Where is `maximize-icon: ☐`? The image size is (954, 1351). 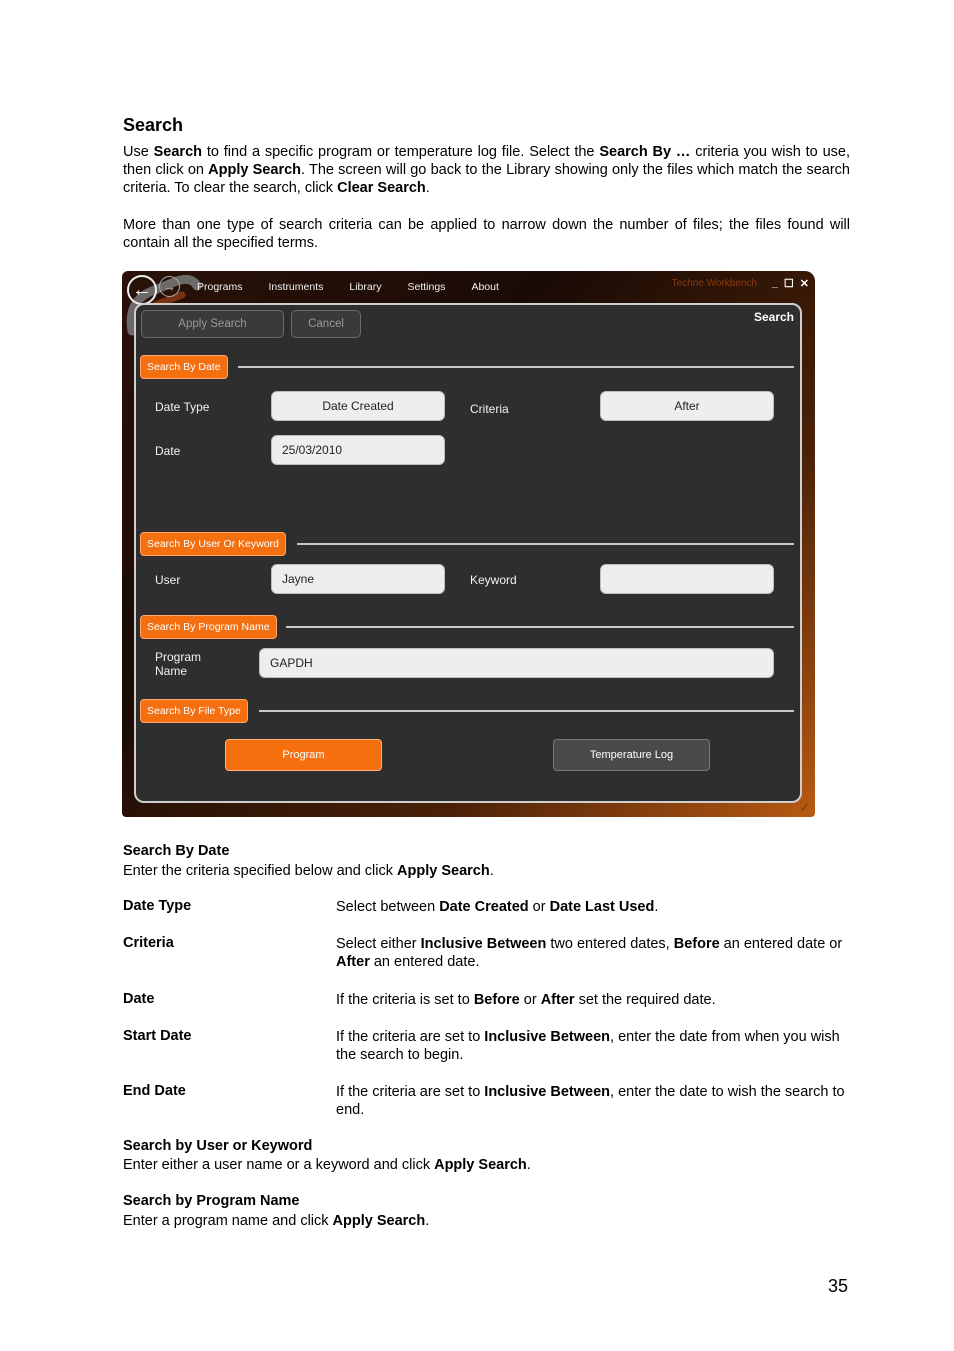 maximize-icon: ☐ is located at coordinates (789, 283).